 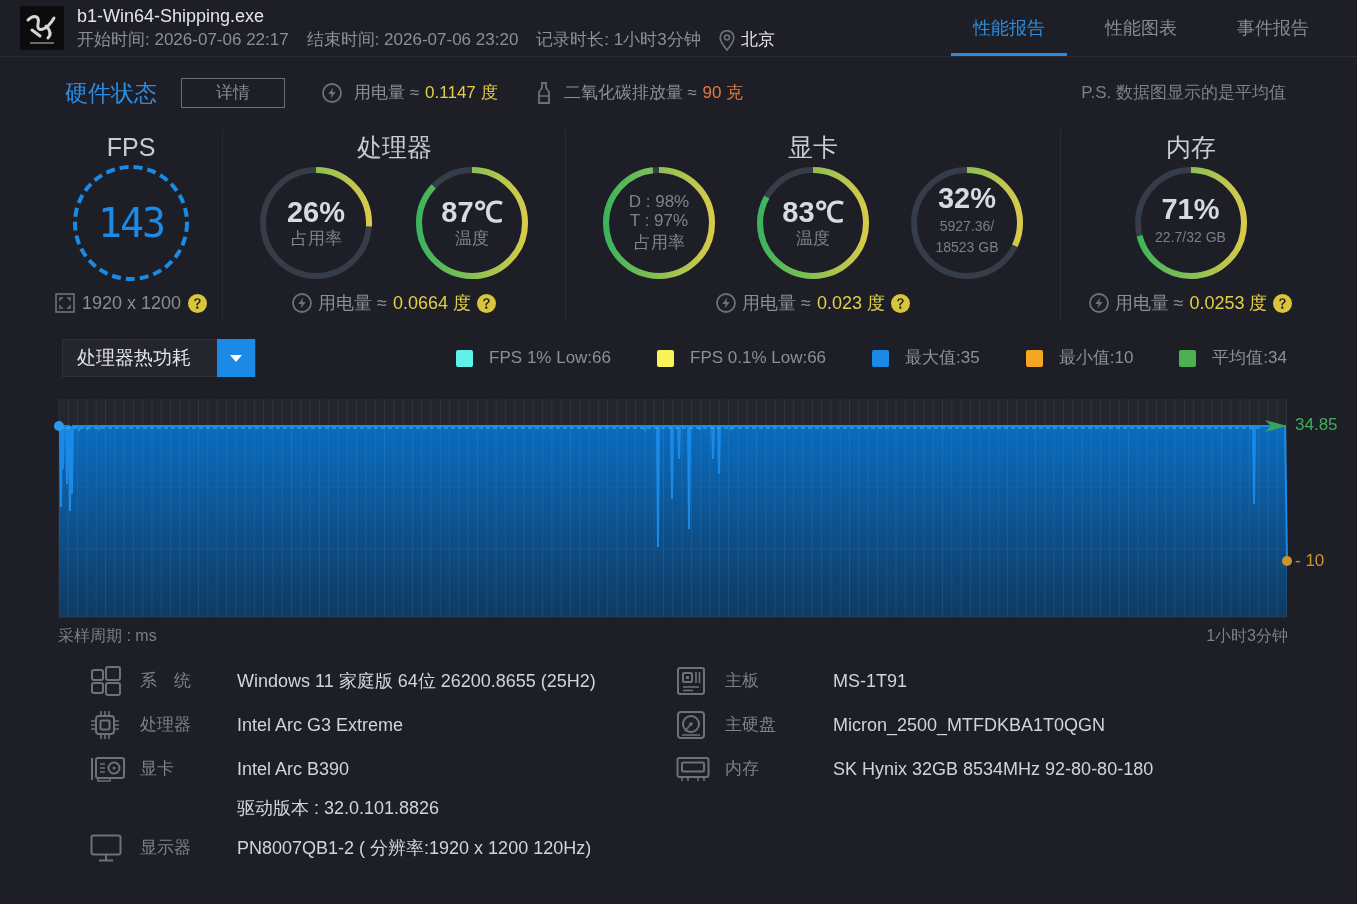 What do you see at coordinates (166, 848) in the screenshot?
I see `spec-label: 显示器` at bounding box center [166, 848].